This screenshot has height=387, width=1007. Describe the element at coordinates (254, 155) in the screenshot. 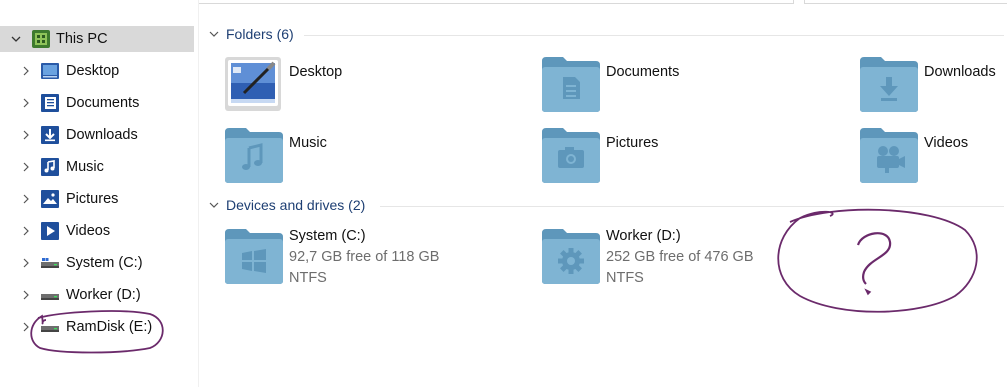

I see `music-folder-icon` at that location.